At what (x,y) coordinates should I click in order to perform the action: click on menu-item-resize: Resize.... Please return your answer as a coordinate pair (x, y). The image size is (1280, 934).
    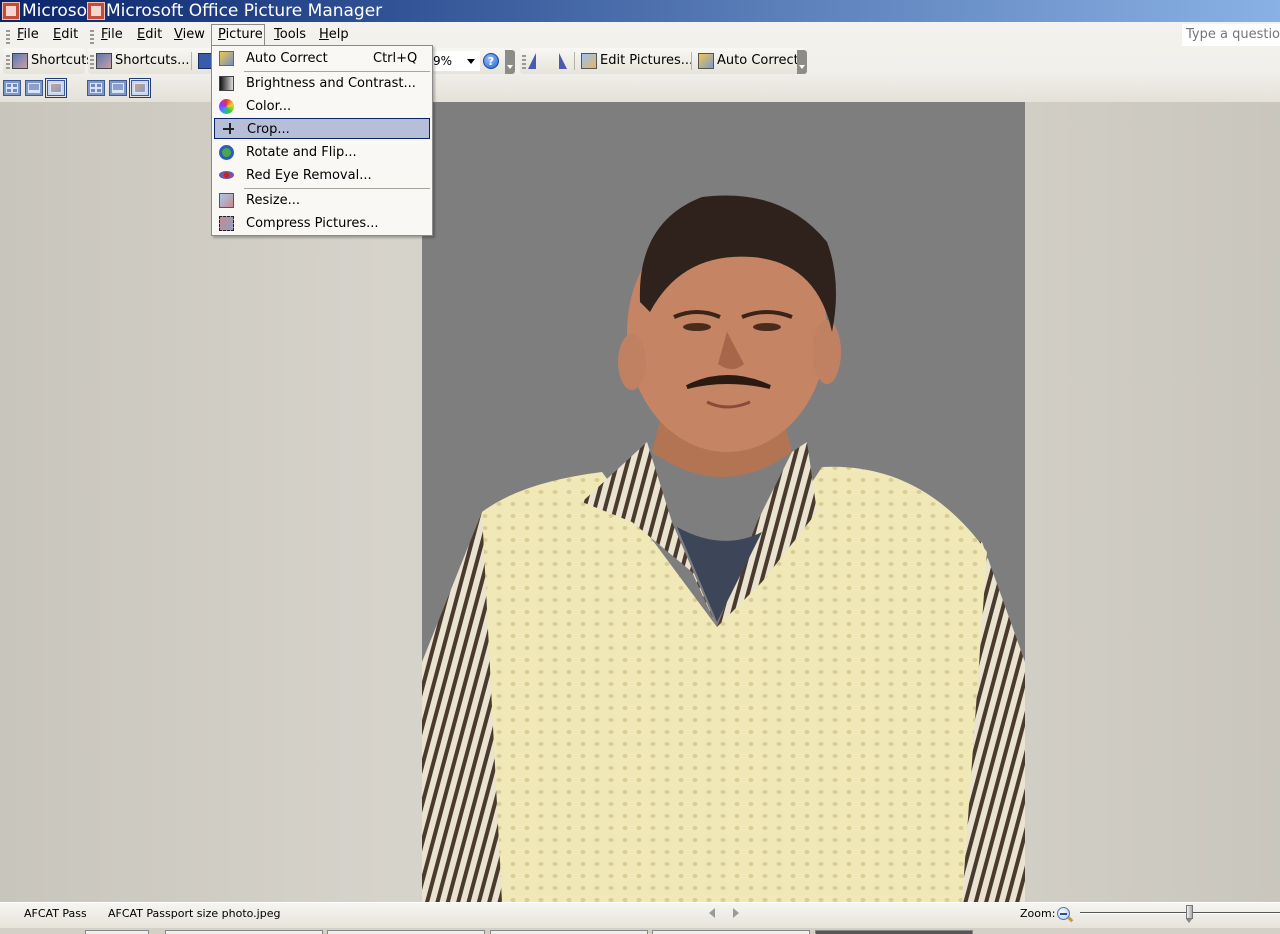
    Looking at the image, I should click on (322, 200).